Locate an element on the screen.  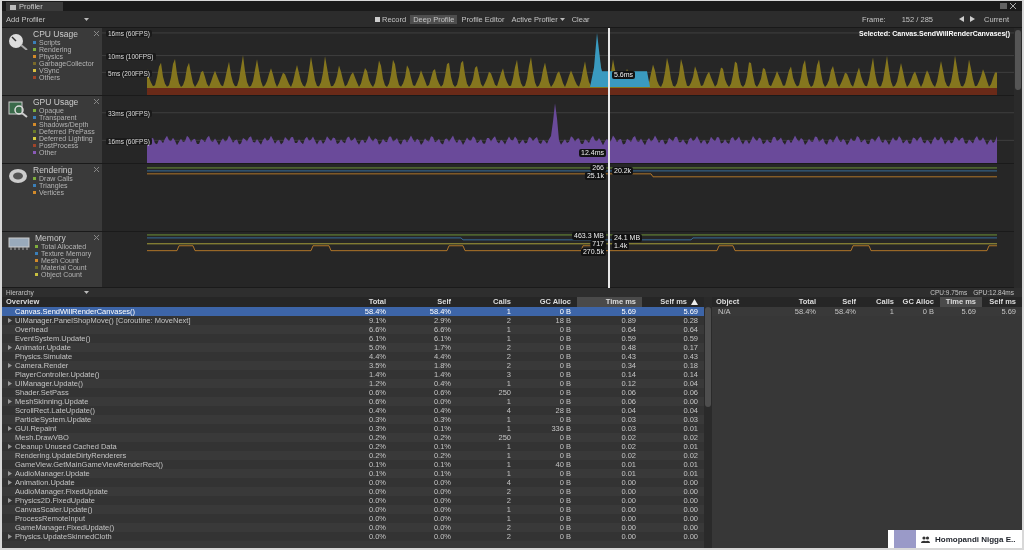
lane-title: GPU Usage is located at coordinates (56, 102).